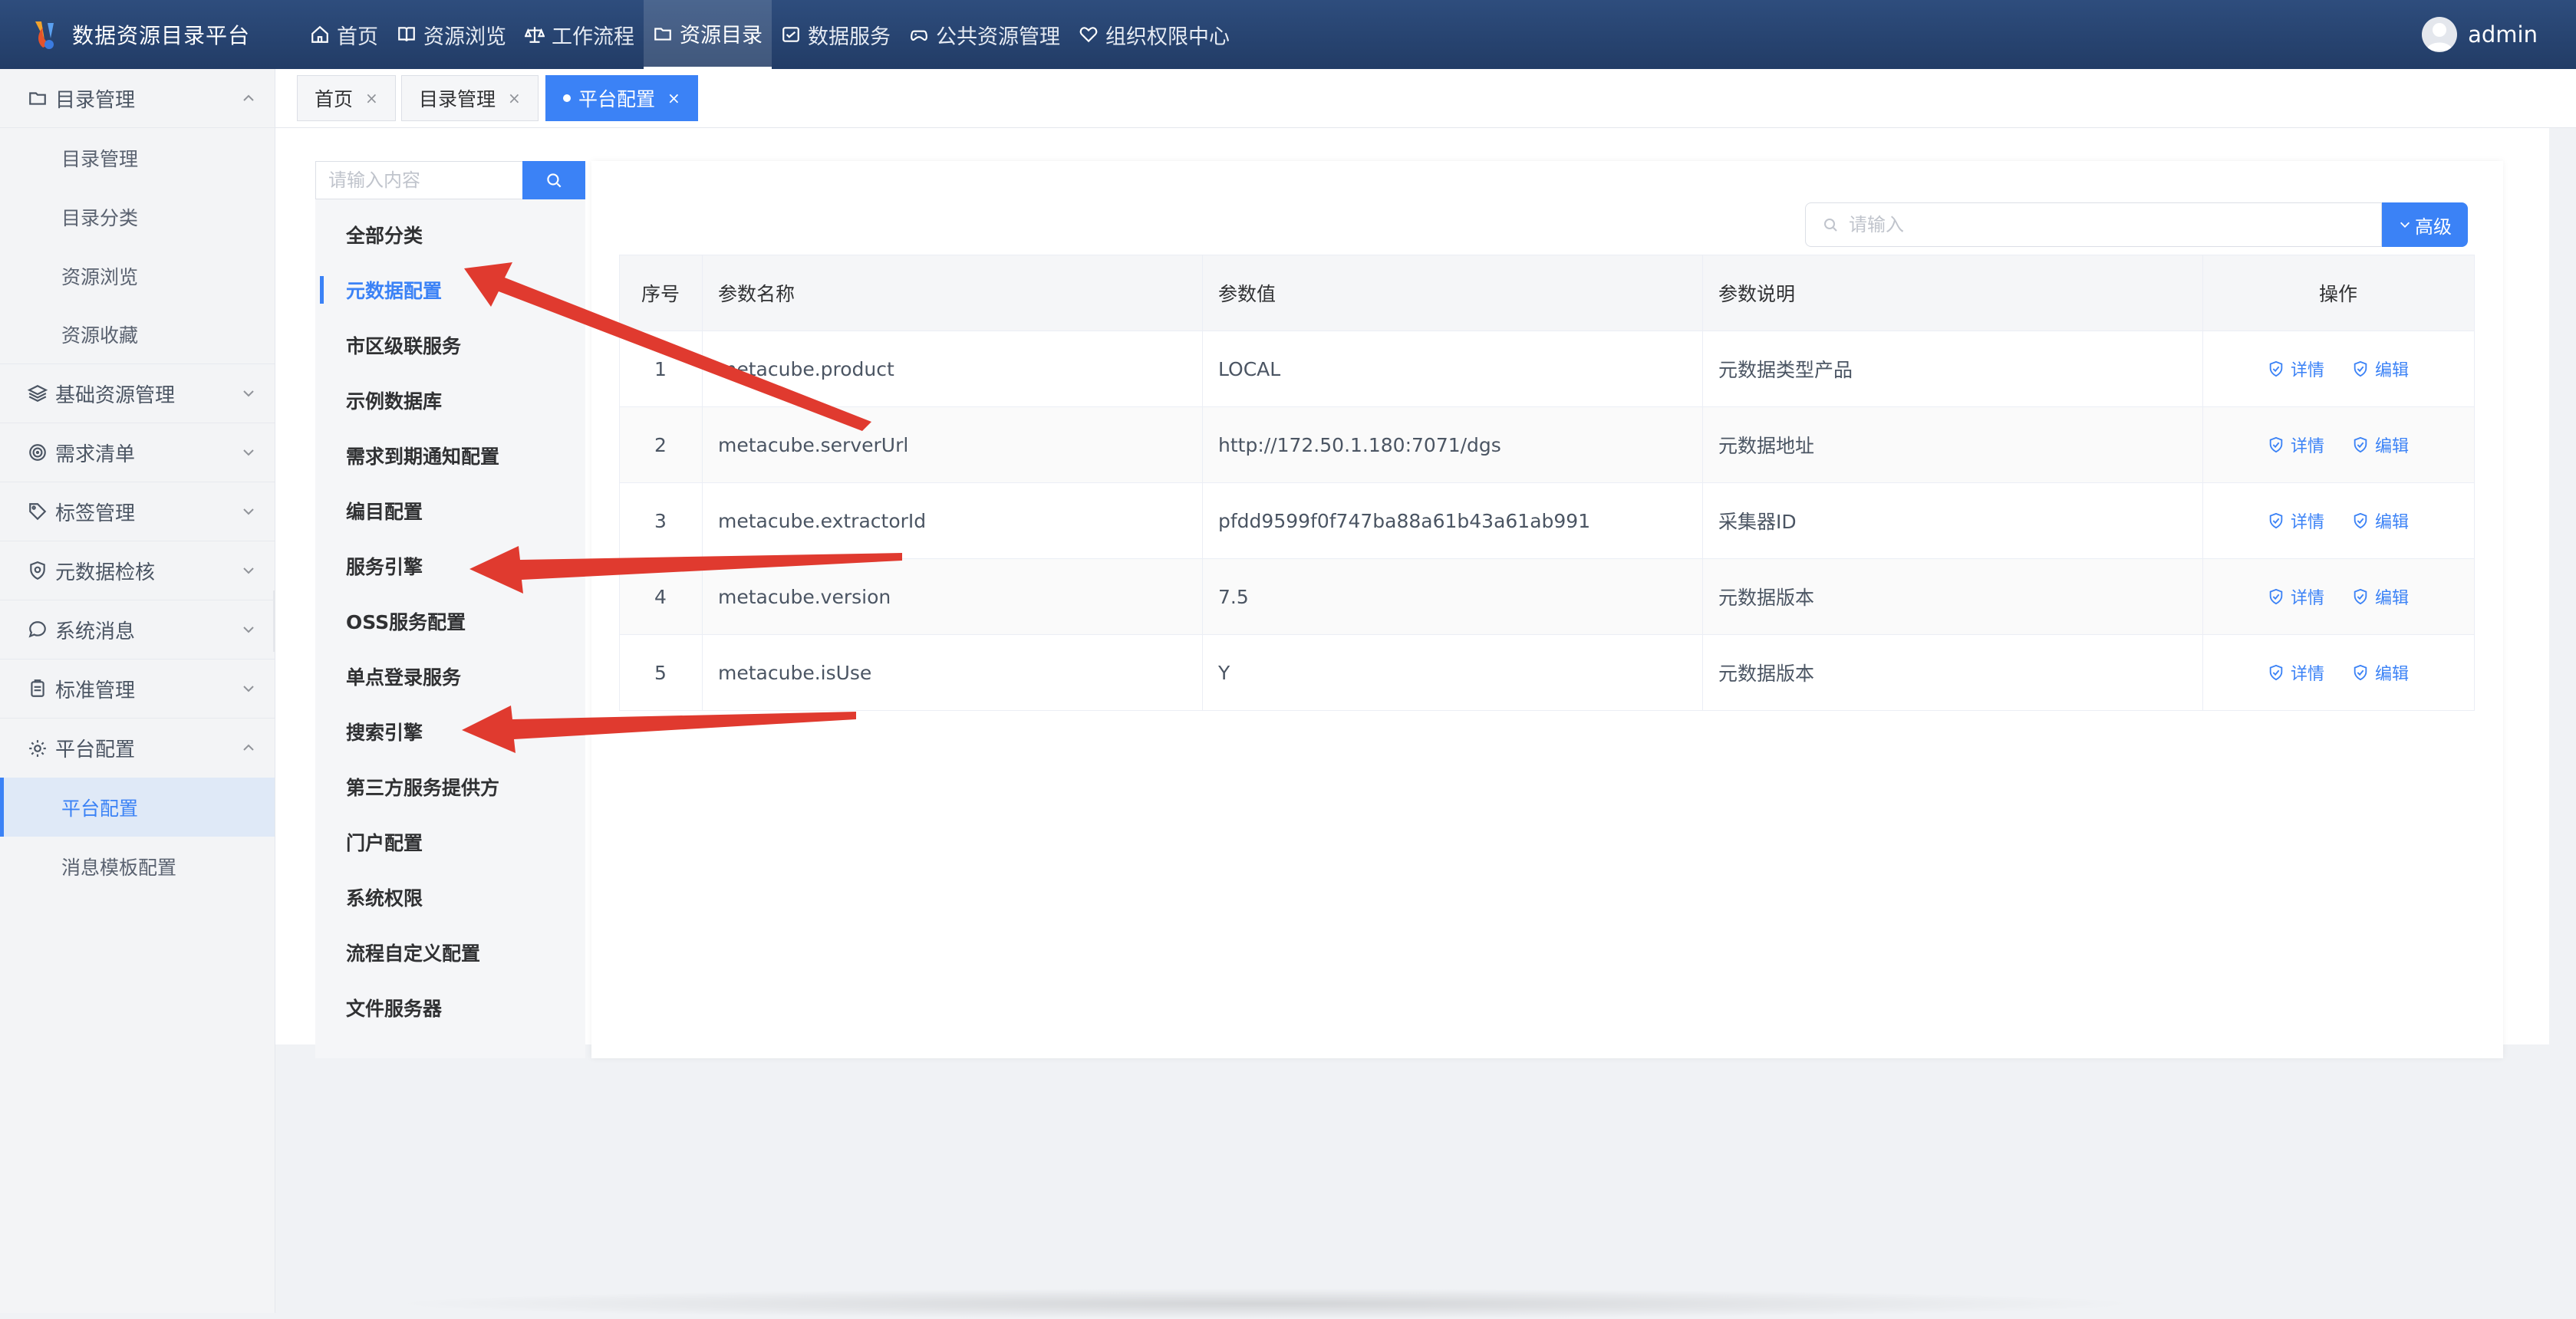  I want to click on advanced-button: 高级, so click(2425, 224).